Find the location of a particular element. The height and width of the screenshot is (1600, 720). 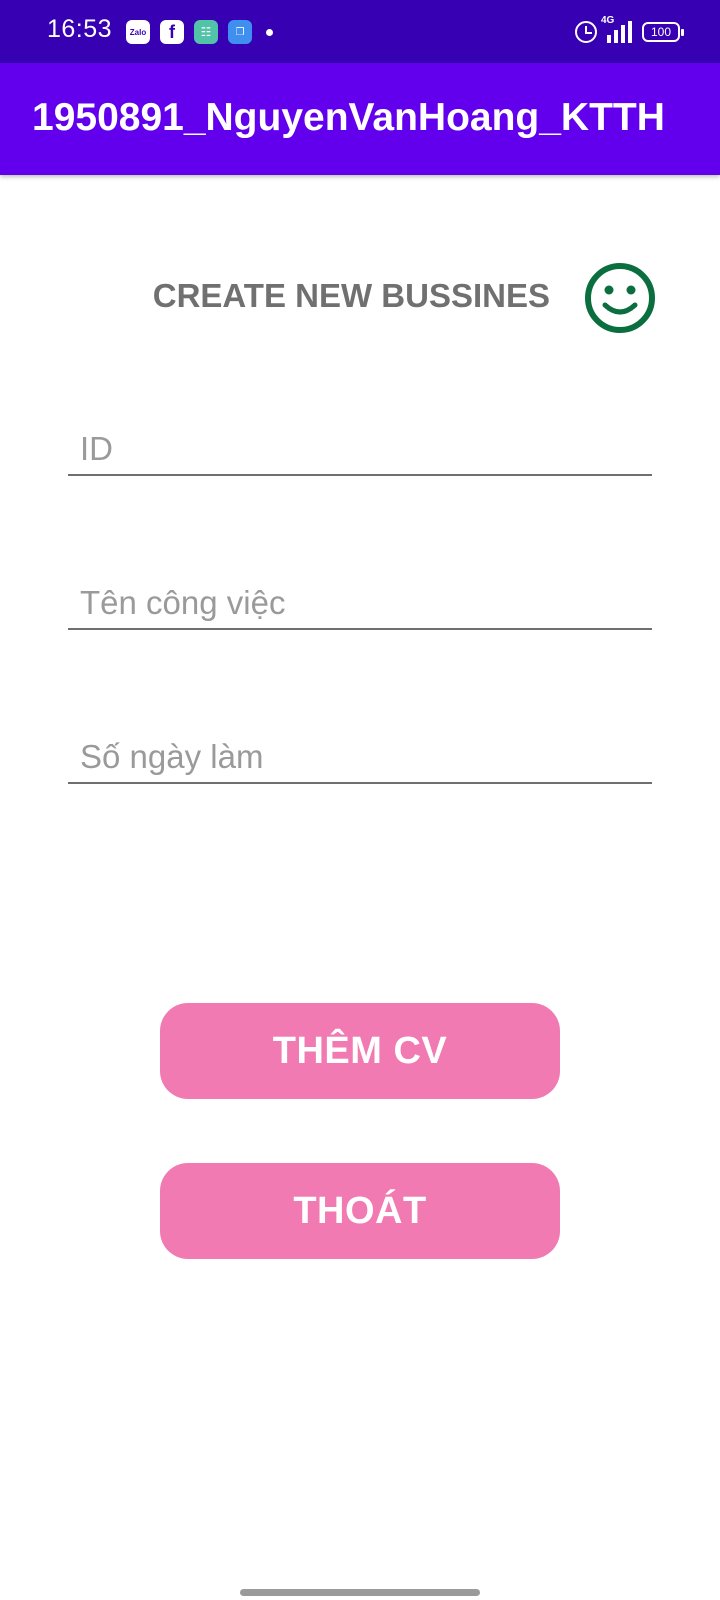

battery-level: 100 is located at coordinates (661, 32).